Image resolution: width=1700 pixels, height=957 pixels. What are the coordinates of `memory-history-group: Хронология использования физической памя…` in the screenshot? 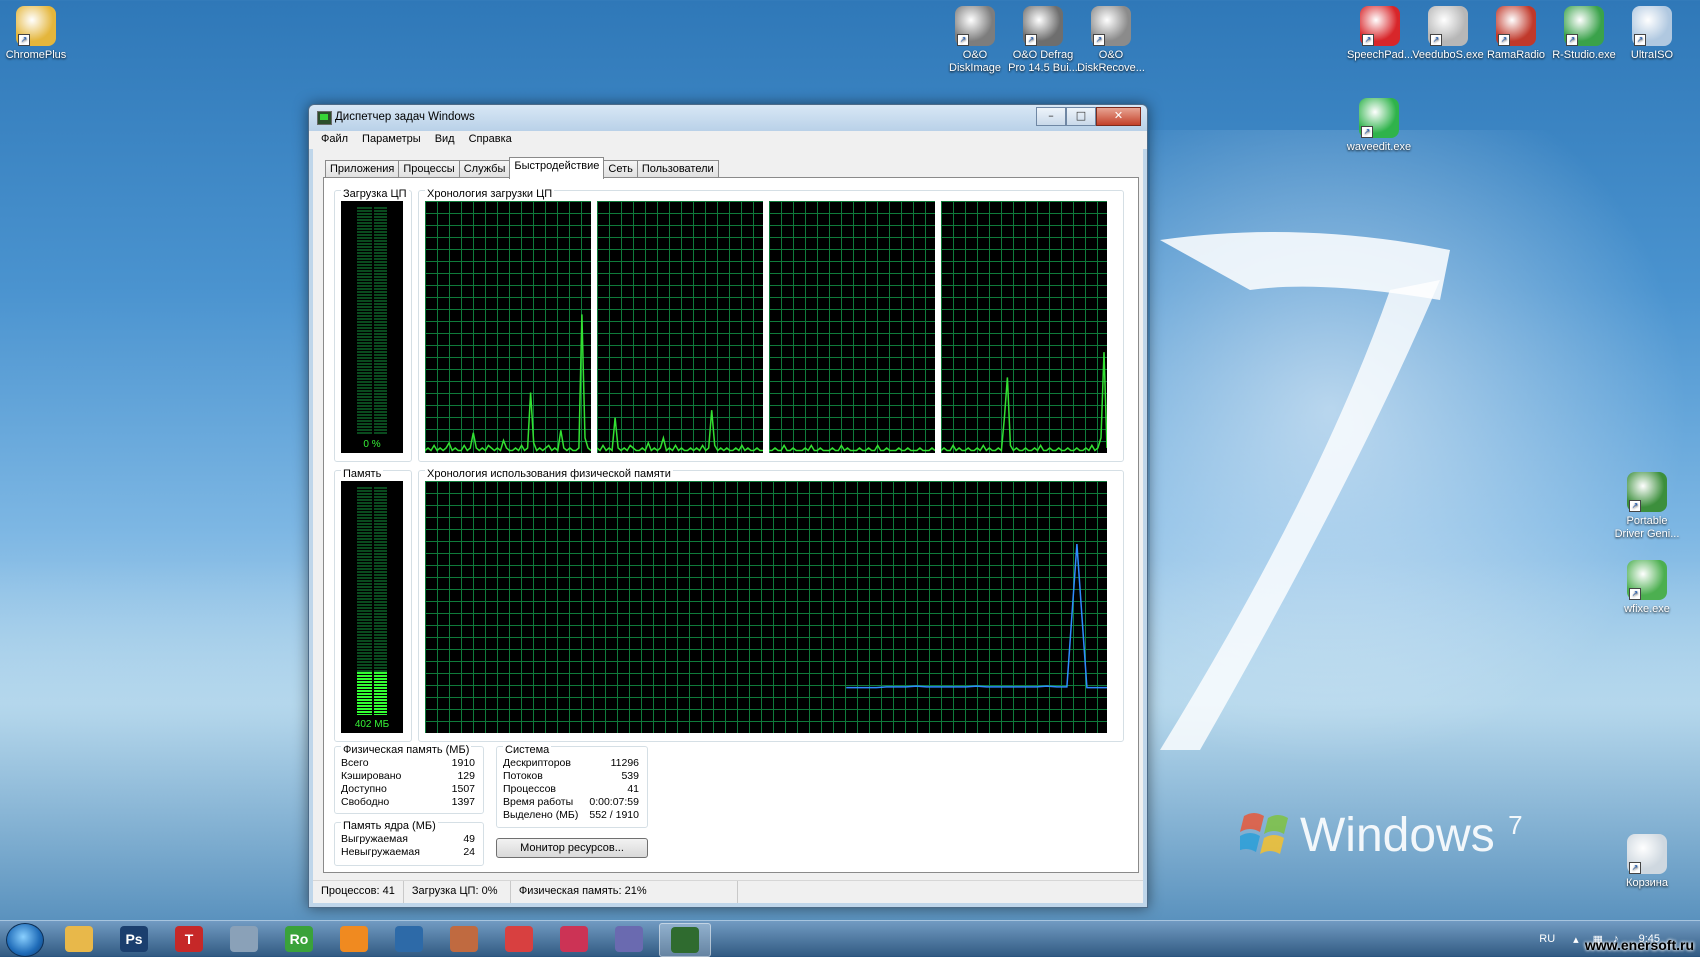 It's located at (771, 605).